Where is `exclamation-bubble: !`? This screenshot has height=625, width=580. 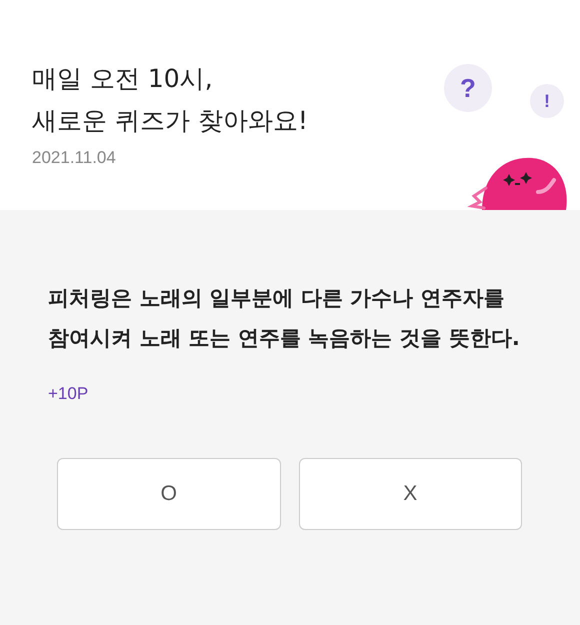 exclamation-bubble: ! is located at coordinates (547, 101).